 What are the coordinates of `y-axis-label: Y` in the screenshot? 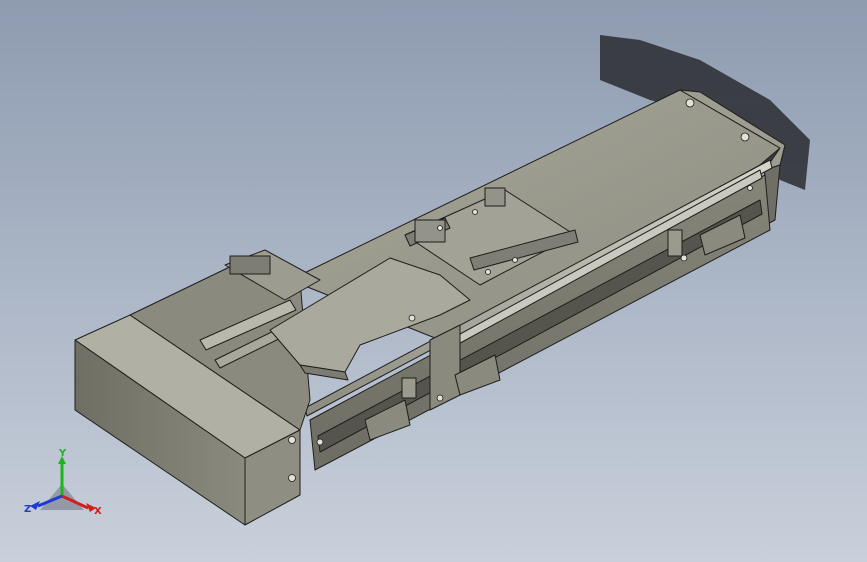 It's located at (62, 453).